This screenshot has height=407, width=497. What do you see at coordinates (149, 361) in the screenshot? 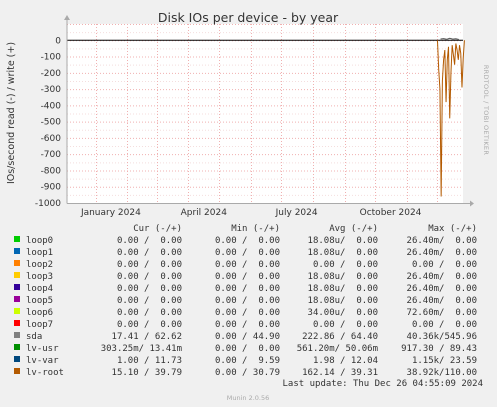
I see `legend-cur-value: 1.00 / 11.73` at bounding box center [149, 361].